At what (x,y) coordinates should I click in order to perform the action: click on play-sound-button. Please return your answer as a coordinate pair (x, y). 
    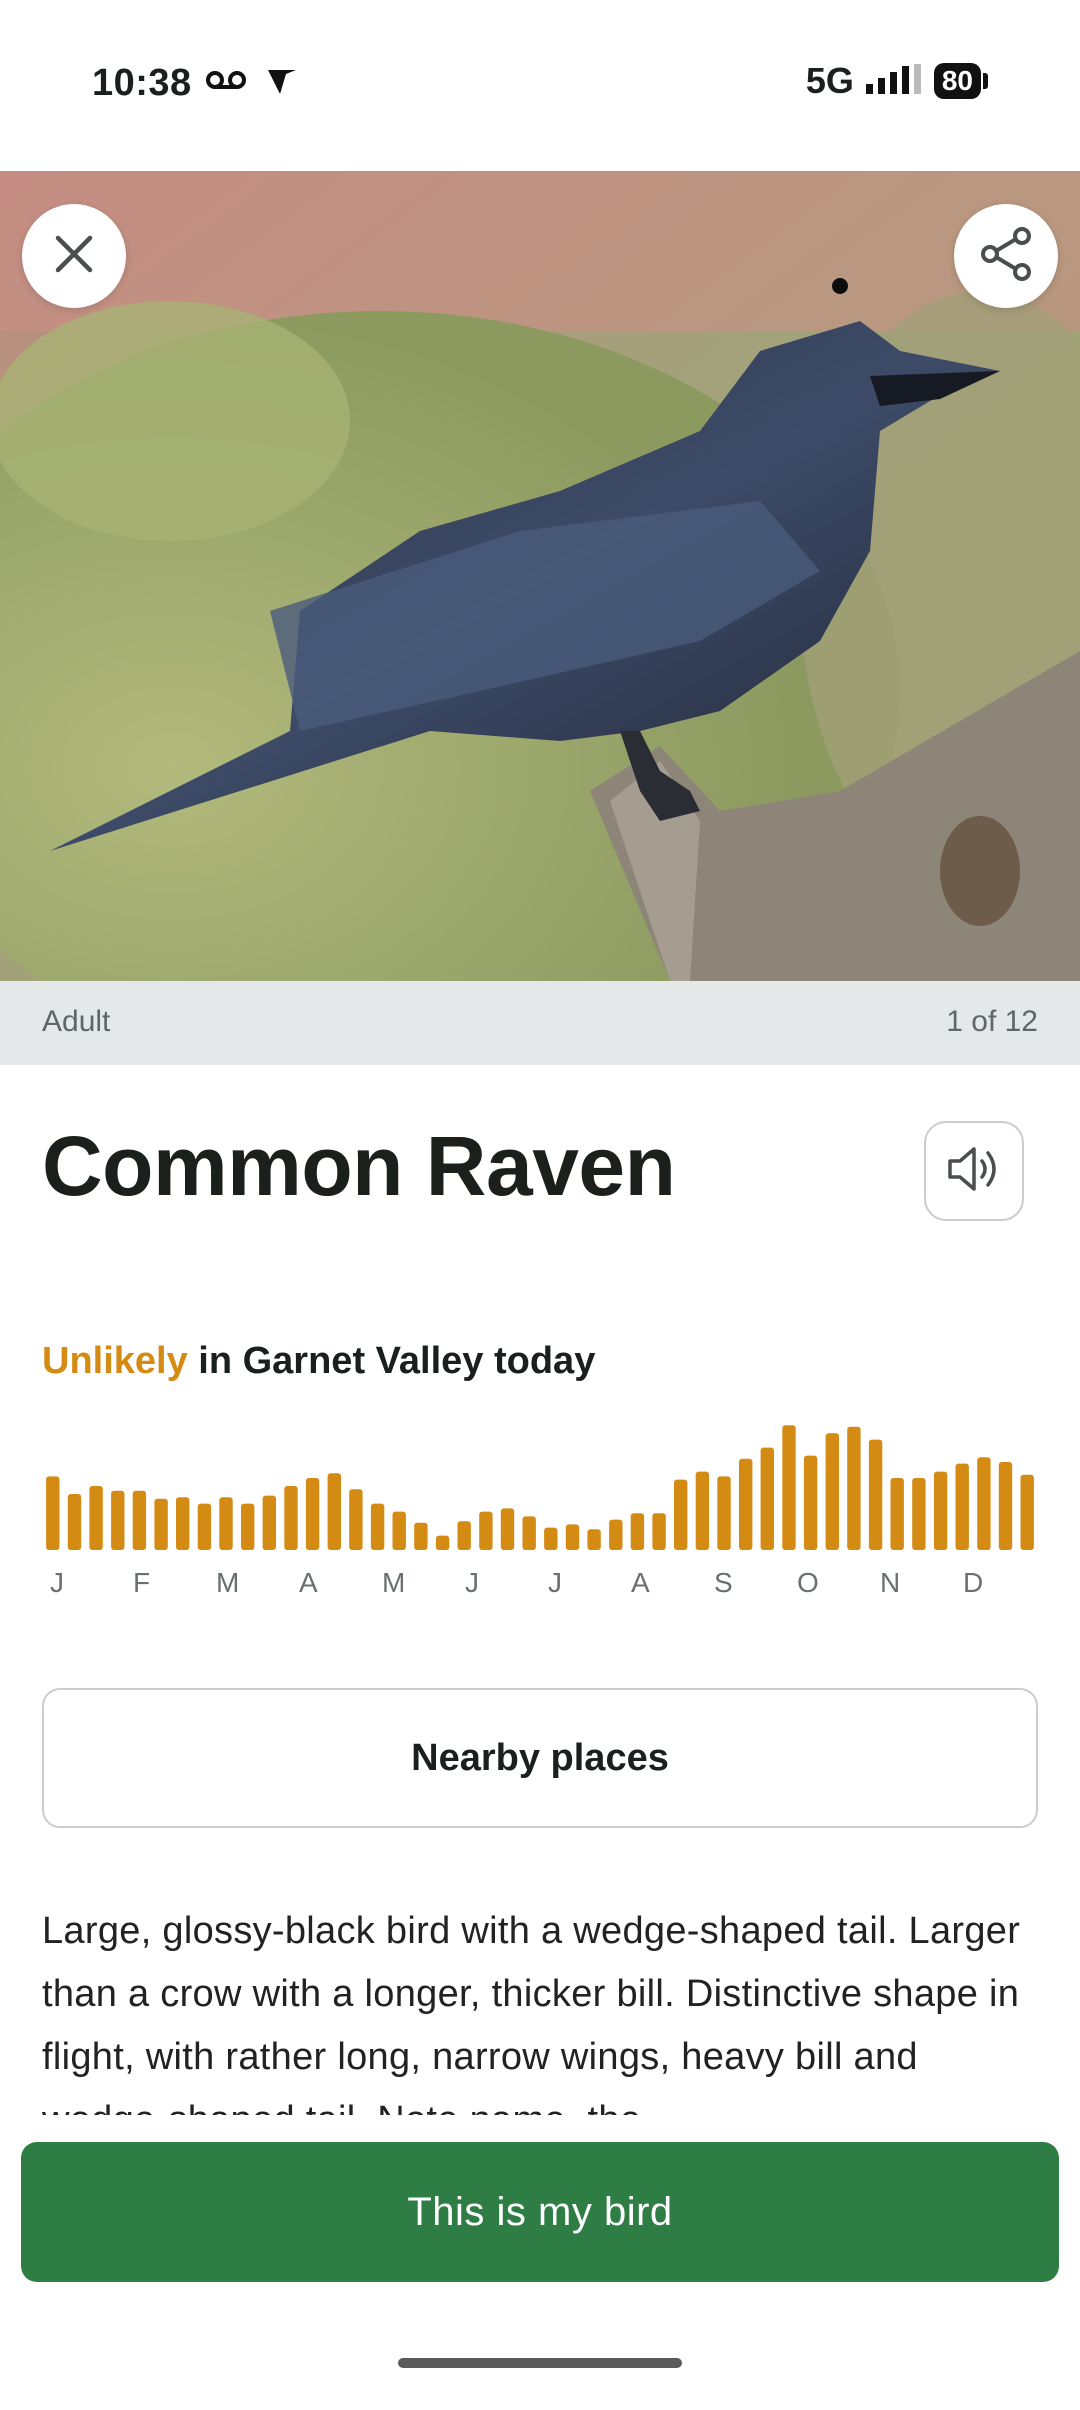
    Looking at the image, I should click on (974, 1171).